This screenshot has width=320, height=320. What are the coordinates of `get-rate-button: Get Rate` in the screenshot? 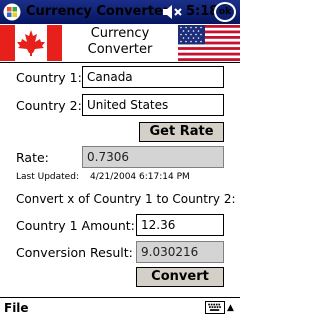 It's located at (181, 132).